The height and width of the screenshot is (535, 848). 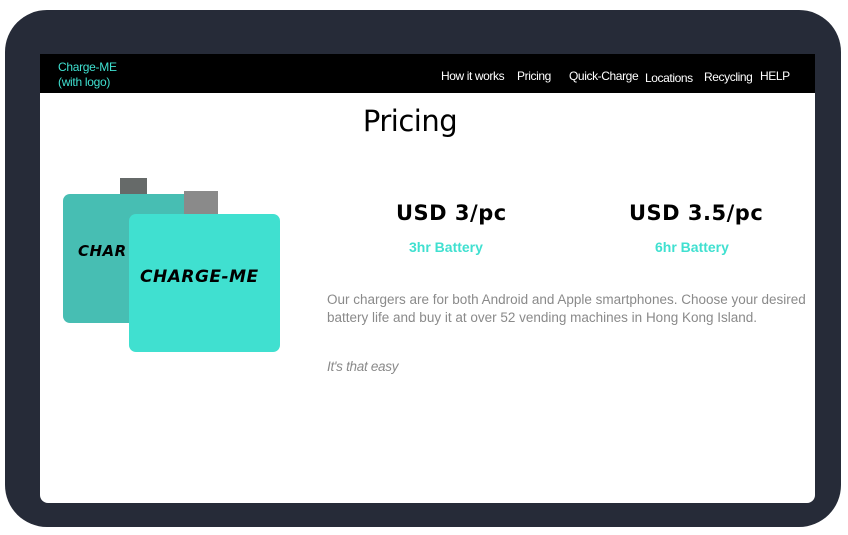 I want to click on plan-6hr-label: 6hr Battery, so click(x=692, y=247).